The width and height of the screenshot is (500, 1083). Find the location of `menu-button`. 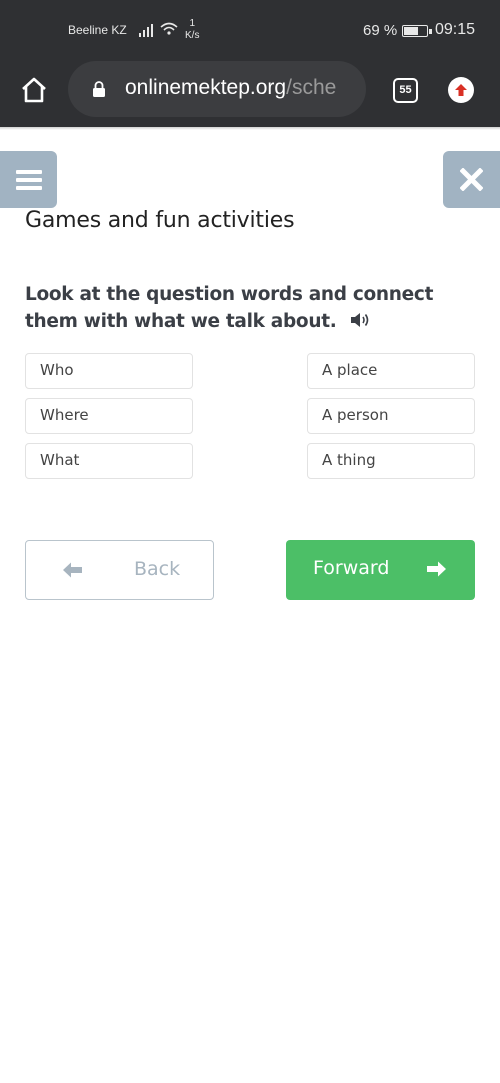

menu-button is located at coordinates (28, 179).